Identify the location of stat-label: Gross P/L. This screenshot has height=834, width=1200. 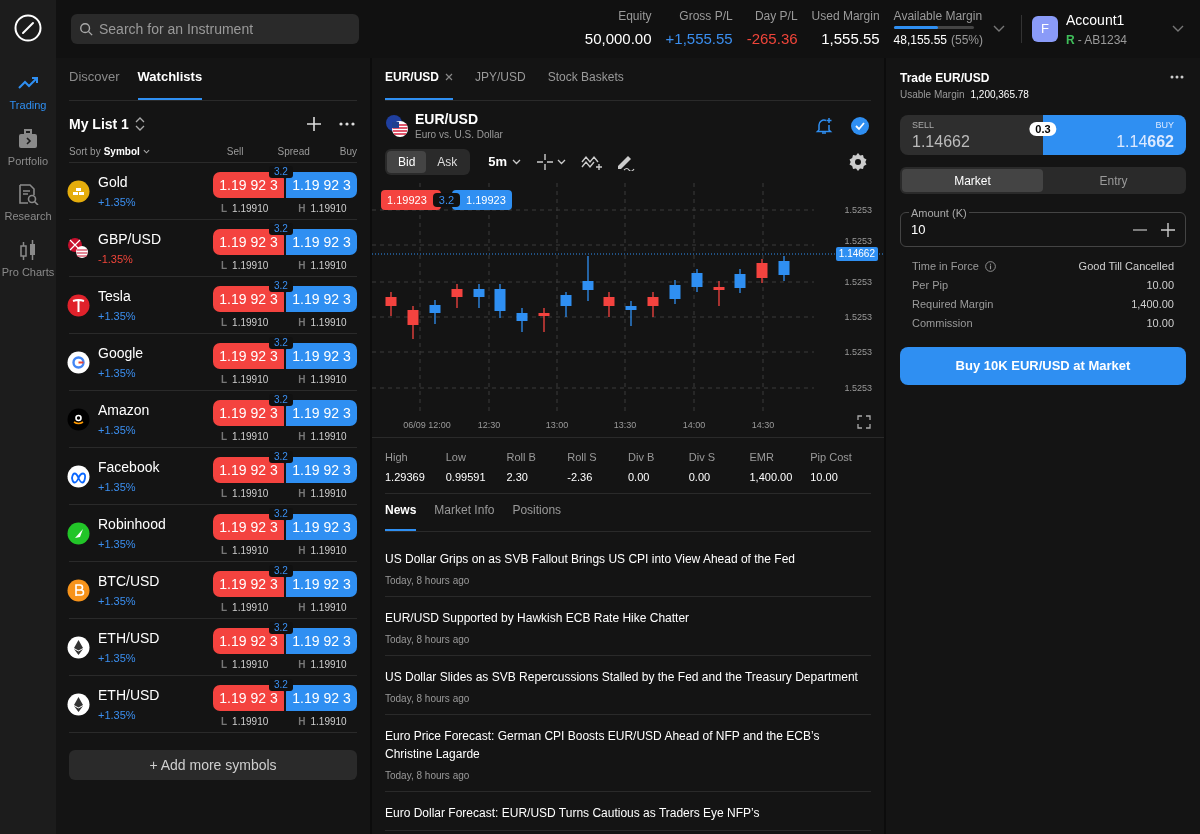
(706, 17).